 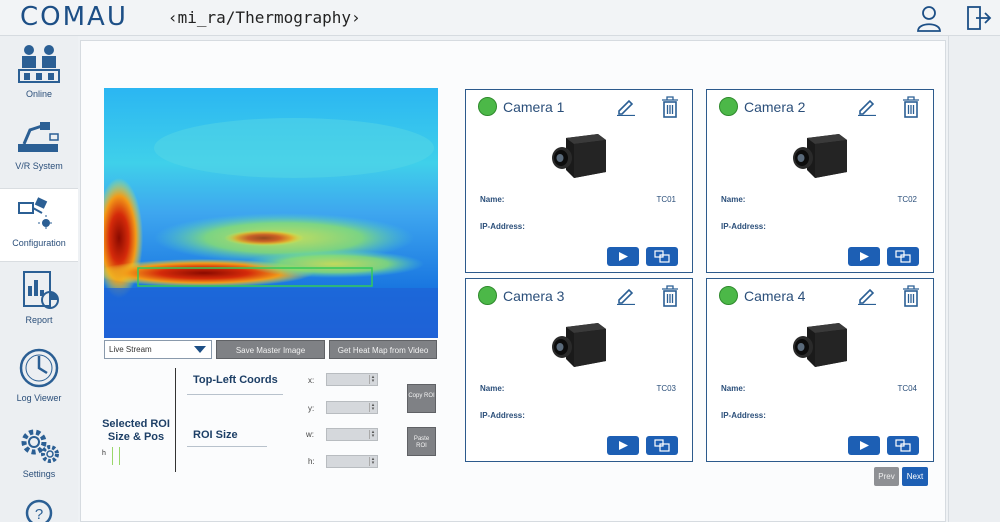 I want to click on sidebar-item-label: Report, so click(x=39, y=320).